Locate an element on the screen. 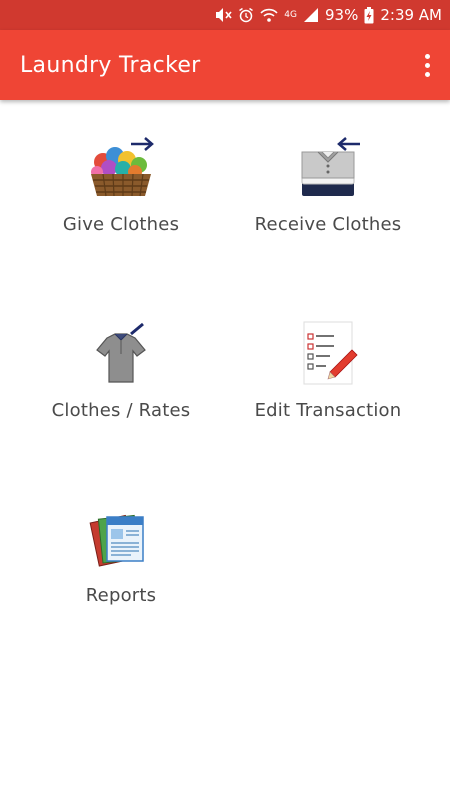  give-clothes-label: Give Clothes is located at coordinates (121, 224).